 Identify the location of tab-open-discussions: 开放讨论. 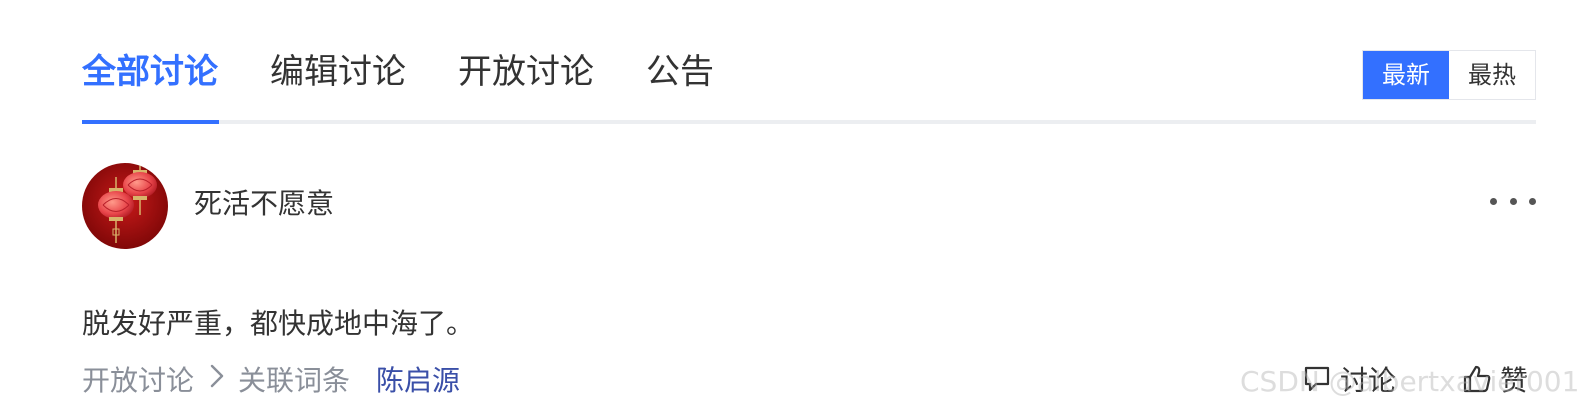
(526, 72).